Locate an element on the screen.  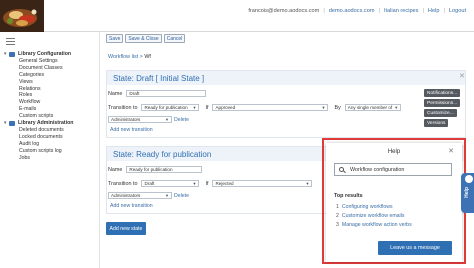
state1-role-row: Administrators ▼ Delete is located at coordinates (148, 119).